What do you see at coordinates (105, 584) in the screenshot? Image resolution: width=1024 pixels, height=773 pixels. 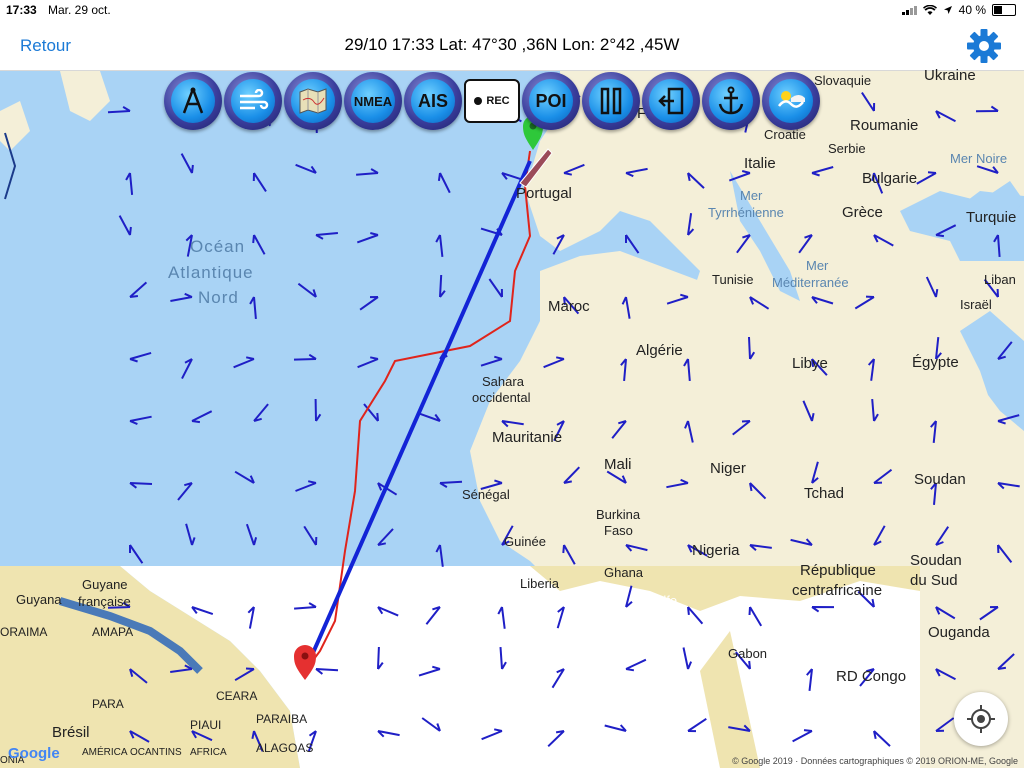 I see `map-label: Guyane` at bounding box center [105, 584].